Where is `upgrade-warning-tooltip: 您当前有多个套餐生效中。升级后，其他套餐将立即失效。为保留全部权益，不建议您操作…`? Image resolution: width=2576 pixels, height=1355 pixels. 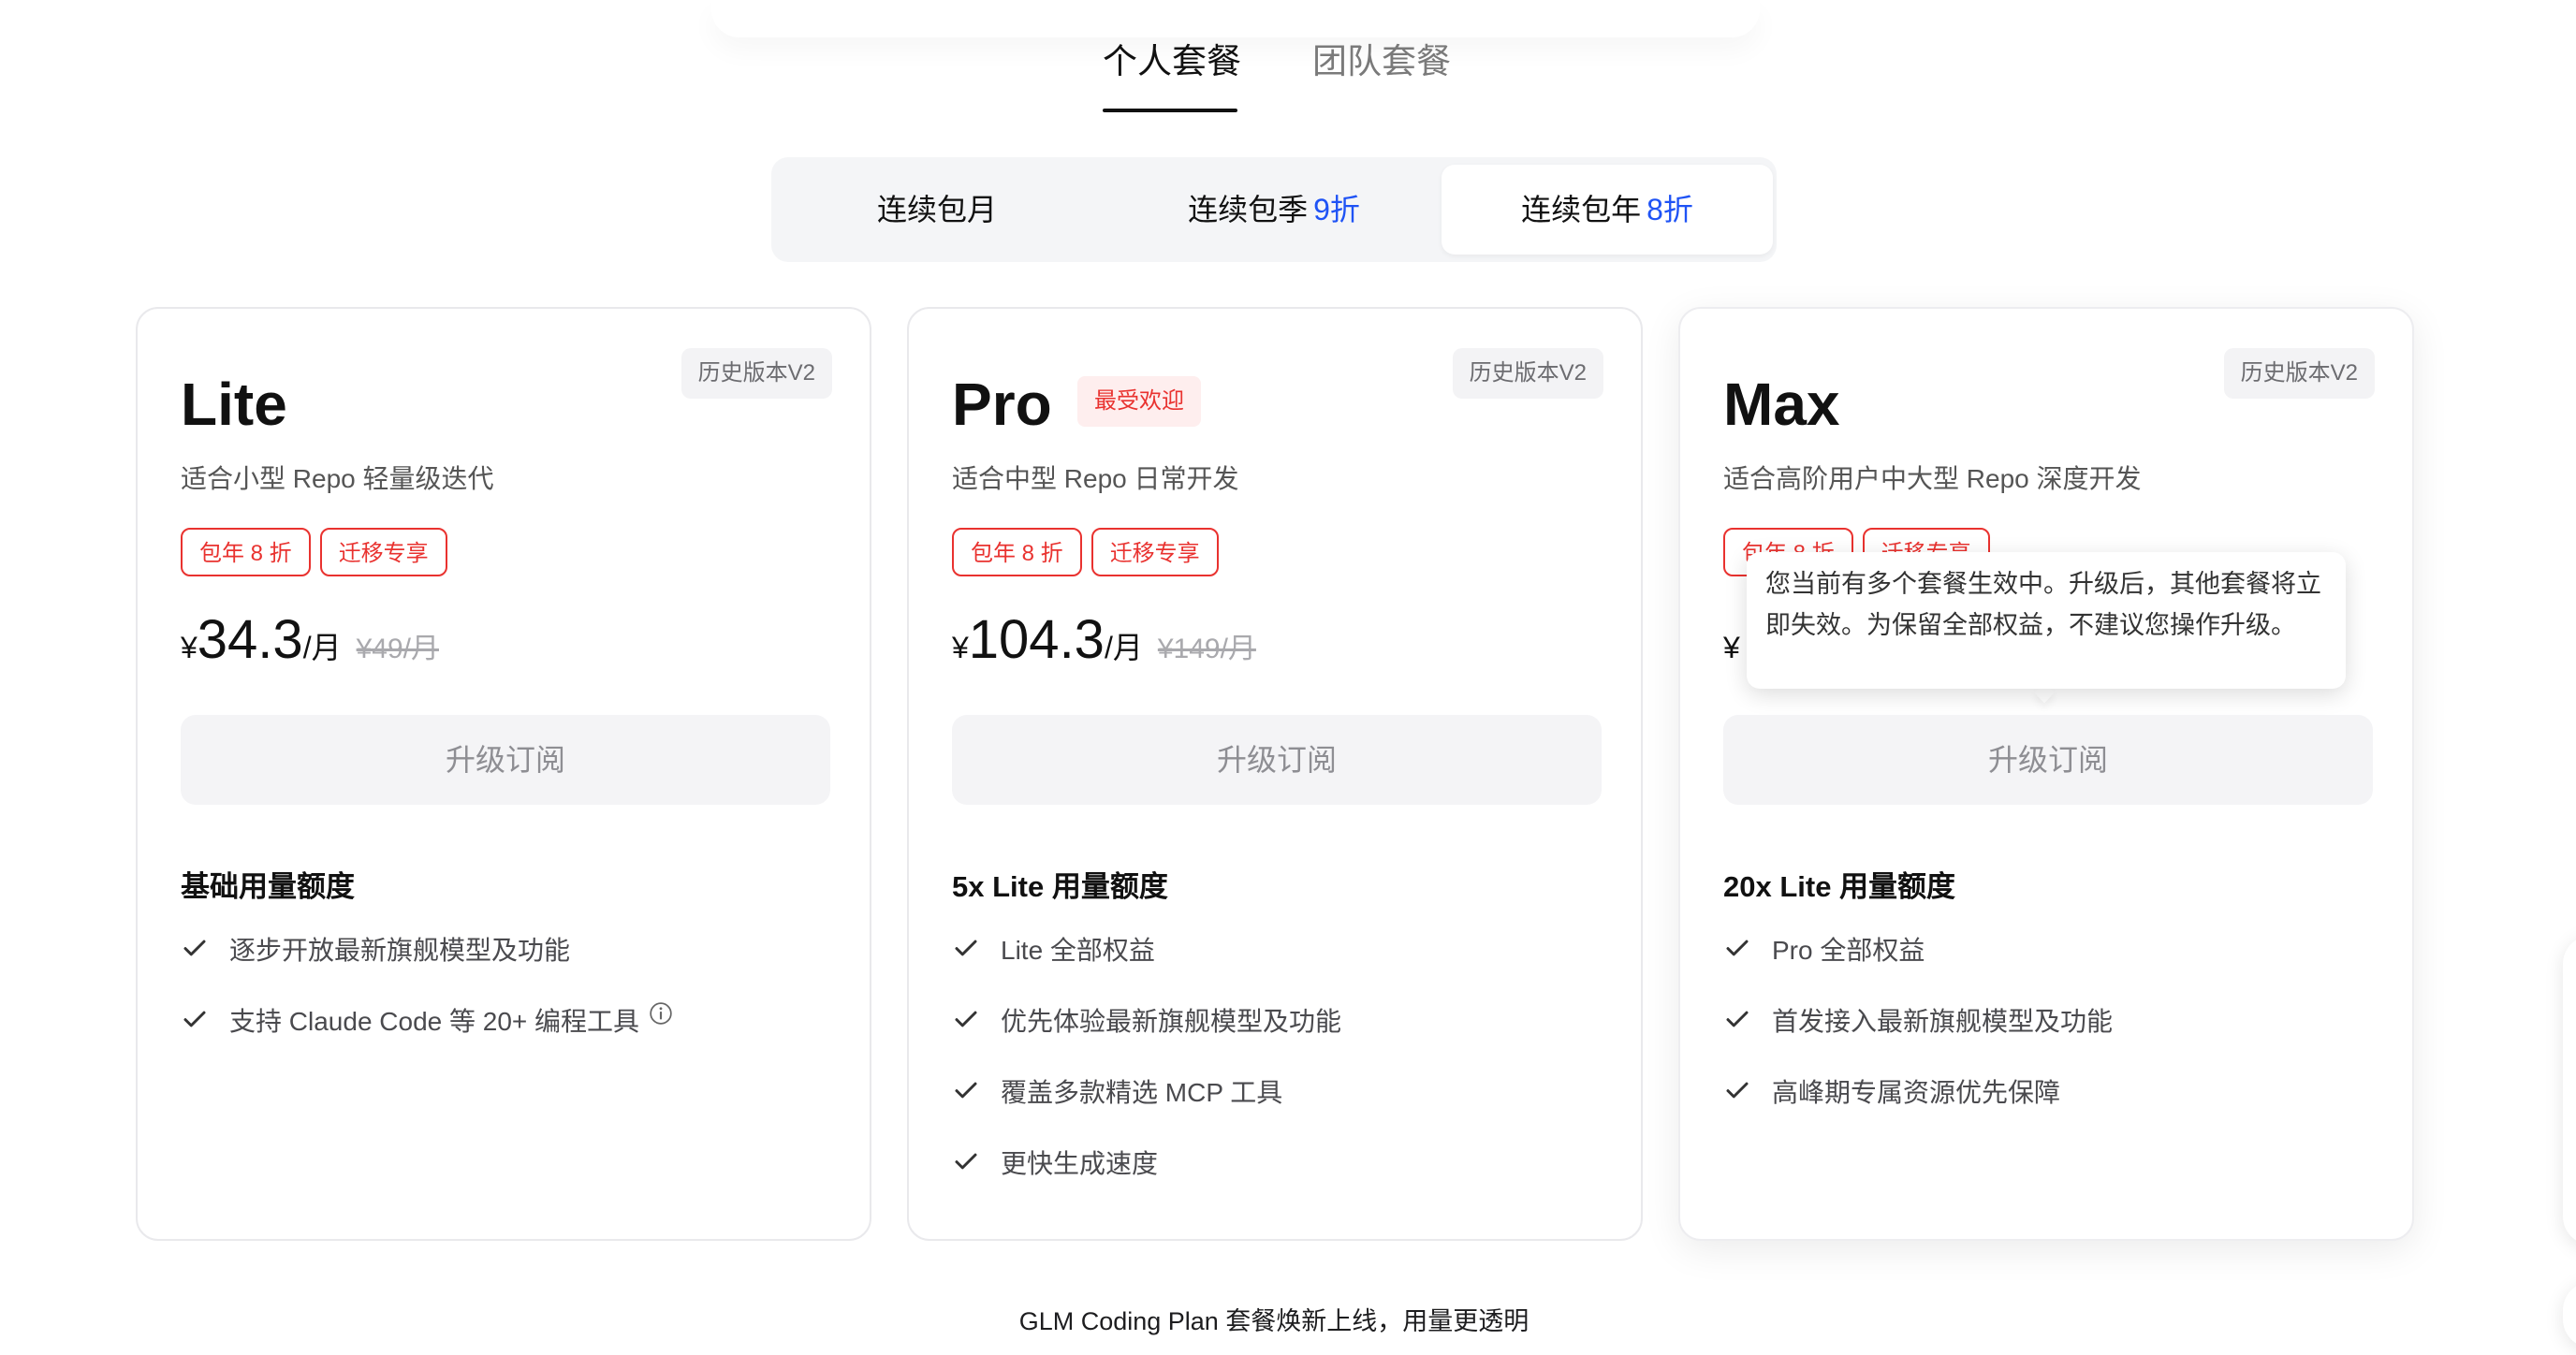 upgrade-warning-tooltip: 您当前有多个套餐生效中。升级后，其他套餐将立即失效。为保留全部权益，不建议您操作… is located at coordinates (2047, 620).